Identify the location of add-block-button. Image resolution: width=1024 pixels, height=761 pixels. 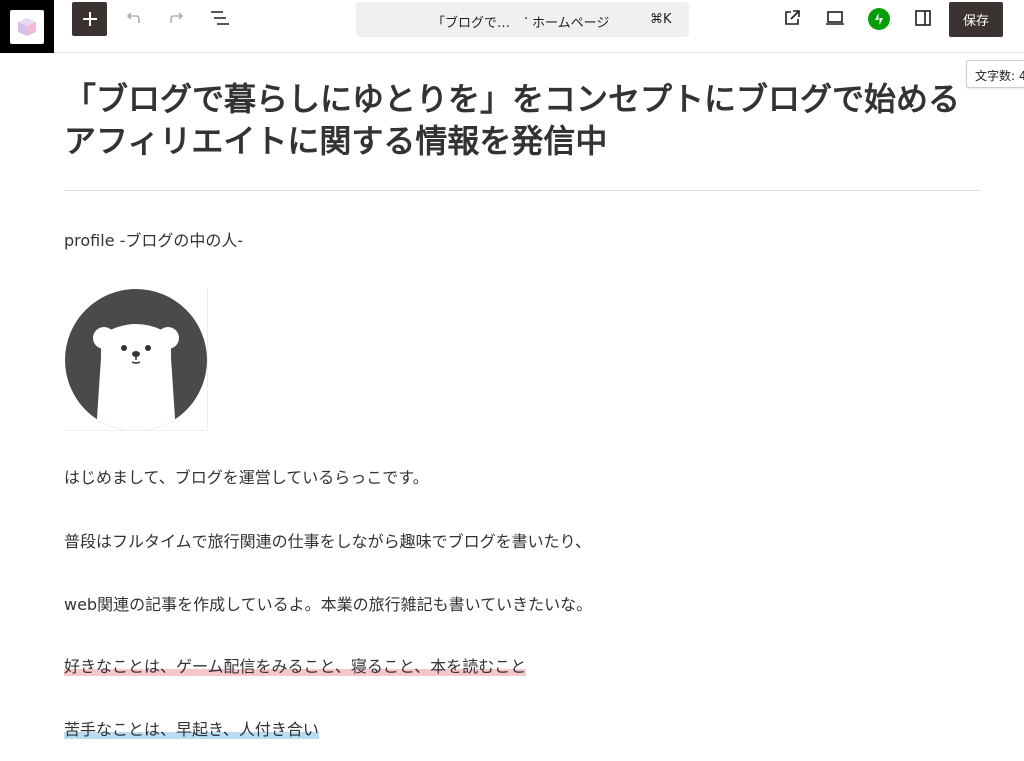
(89, 19).